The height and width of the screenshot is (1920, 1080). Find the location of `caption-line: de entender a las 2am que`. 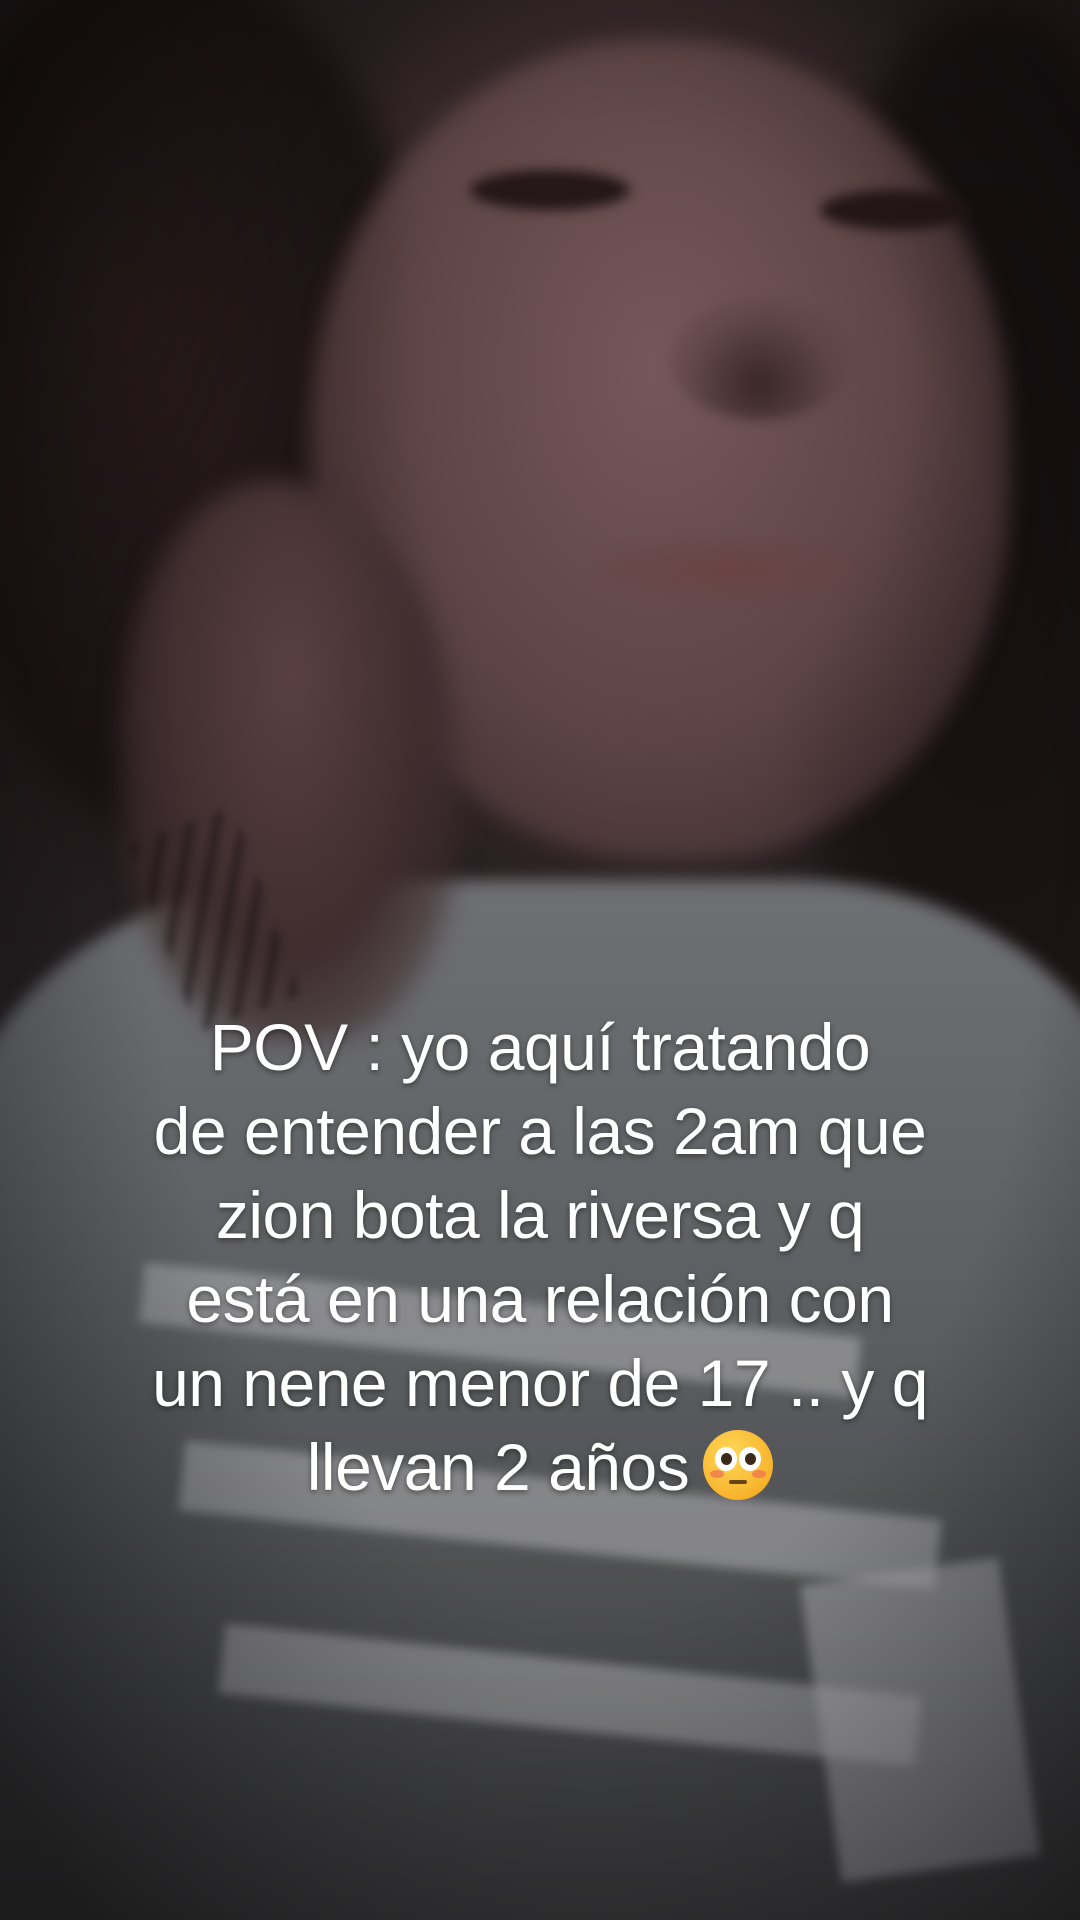

caption-line: de entender a las 2am que is located at coordinates (540, 1131).